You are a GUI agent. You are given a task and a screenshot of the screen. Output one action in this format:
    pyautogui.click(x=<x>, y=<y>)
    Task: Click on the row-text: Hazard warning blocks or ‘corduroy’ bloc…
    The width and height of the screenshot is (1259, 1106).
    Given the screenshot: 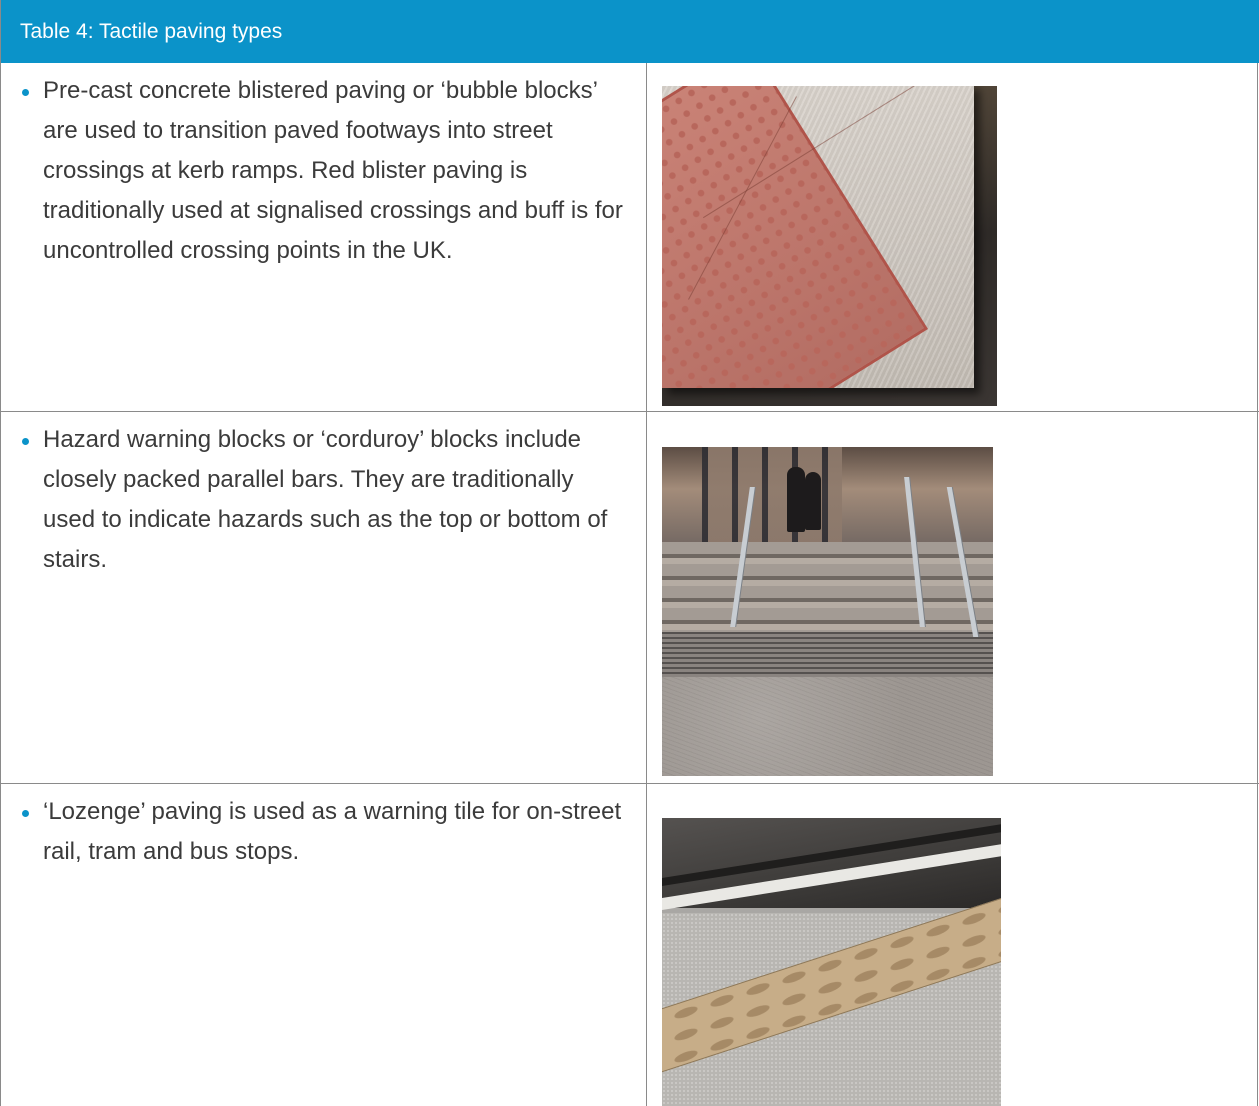 What is the action you would take?
    pyautogui.click(x=325, y=499)
    